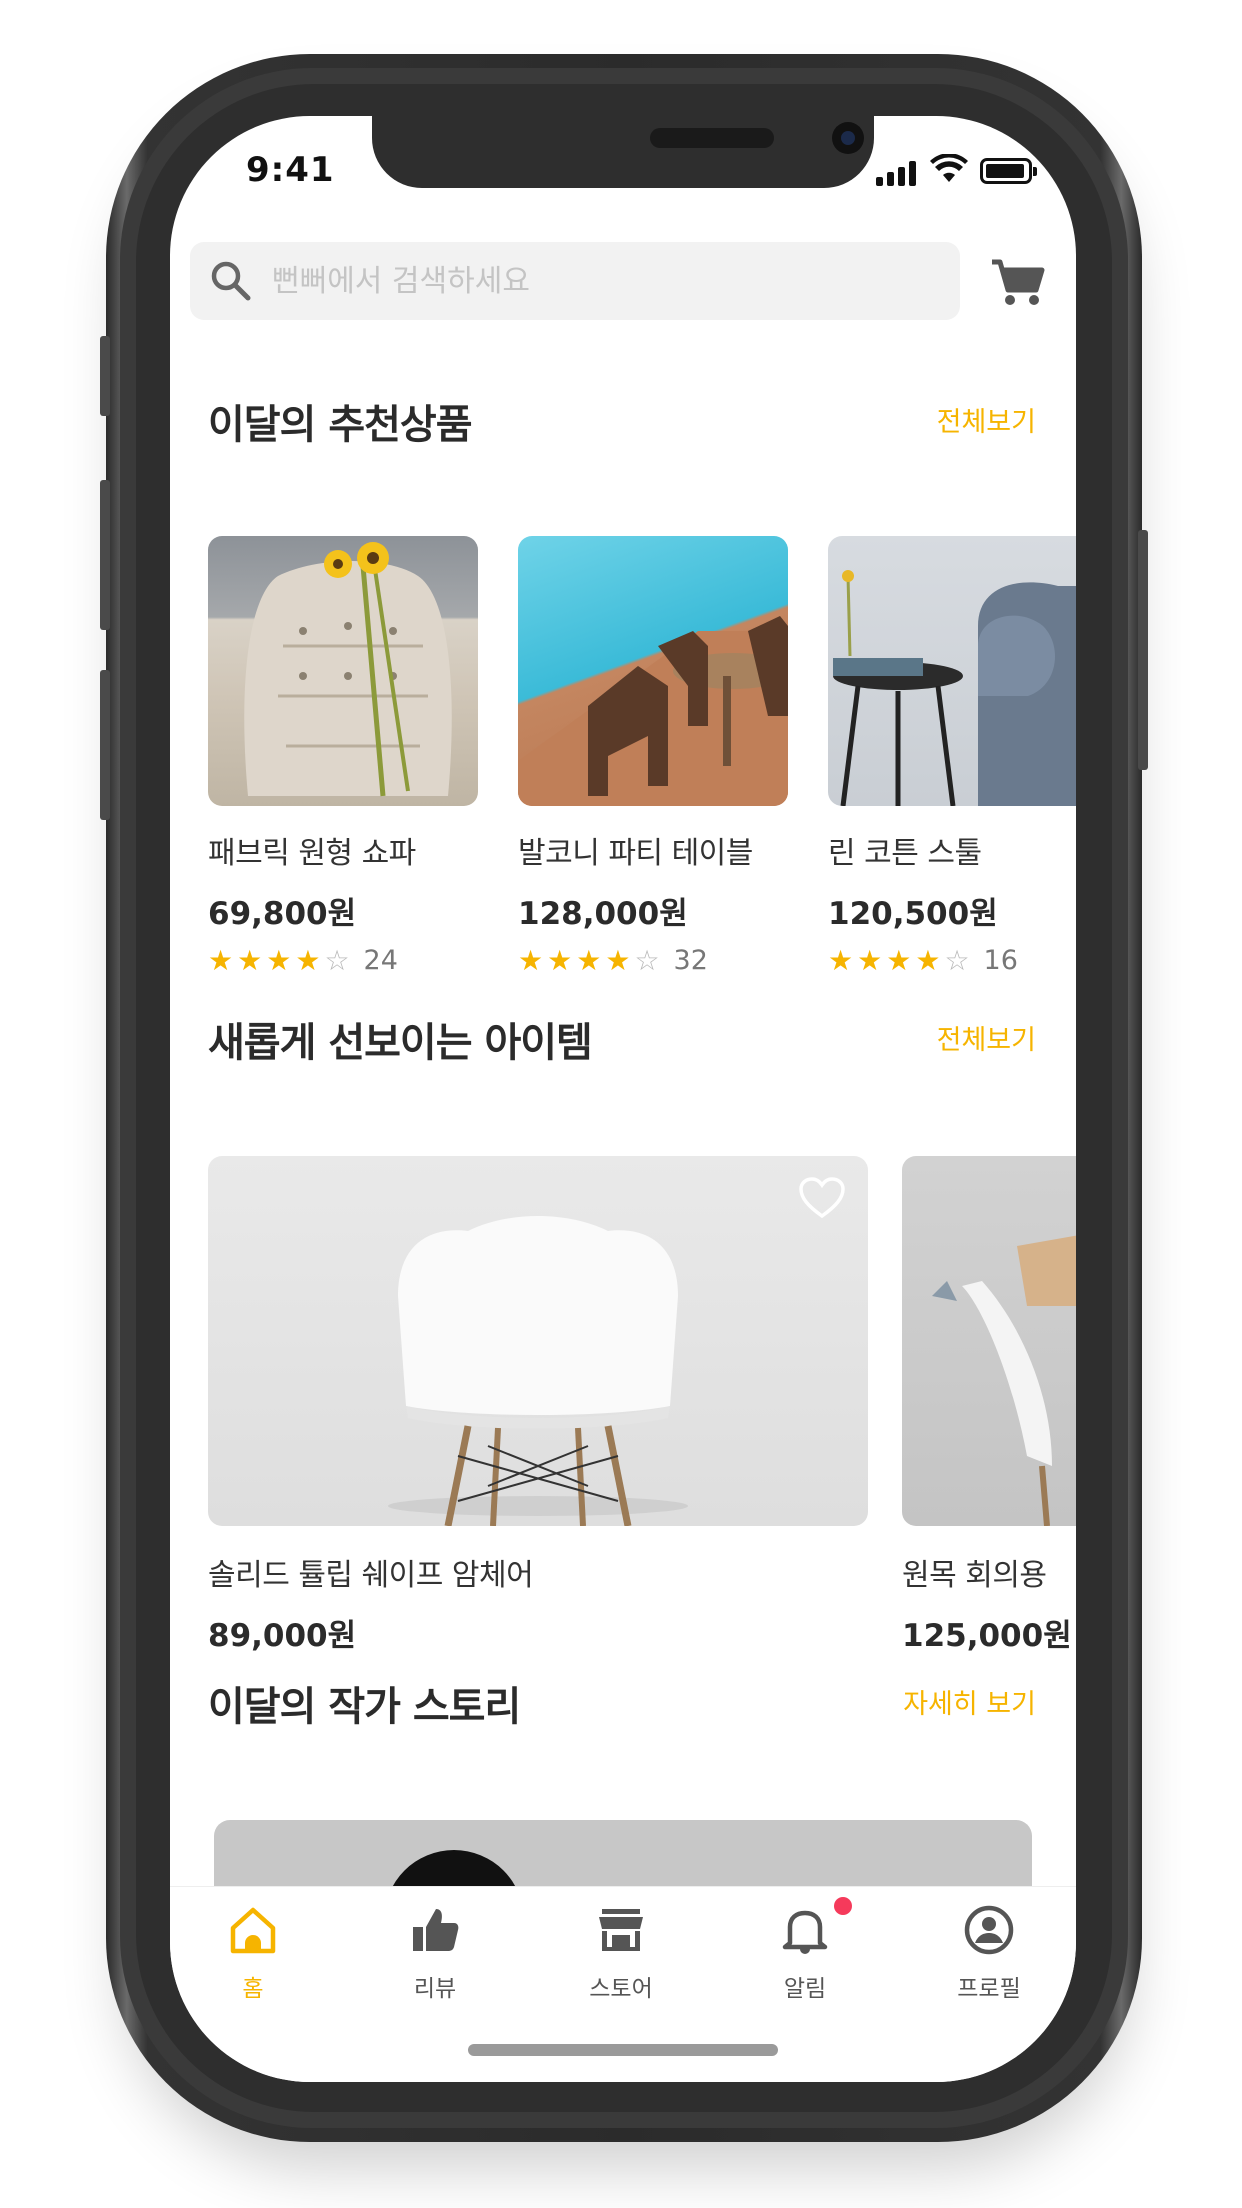 The width and height of the screenshot is (1242, 2208). What do you see at coordinates (898, 173) in the screenshot?
I see `signal-icon` at bounding box center [898, 173].